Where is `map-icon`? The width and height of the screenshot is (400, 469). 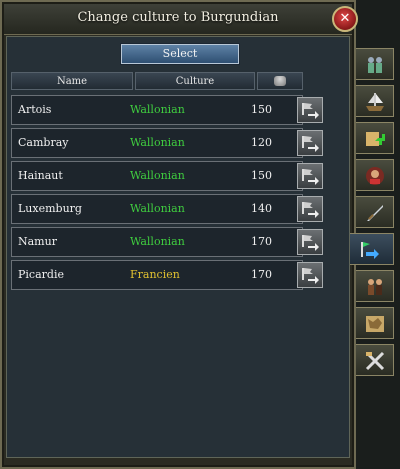 map-icon is located at coordinates (375, 324).